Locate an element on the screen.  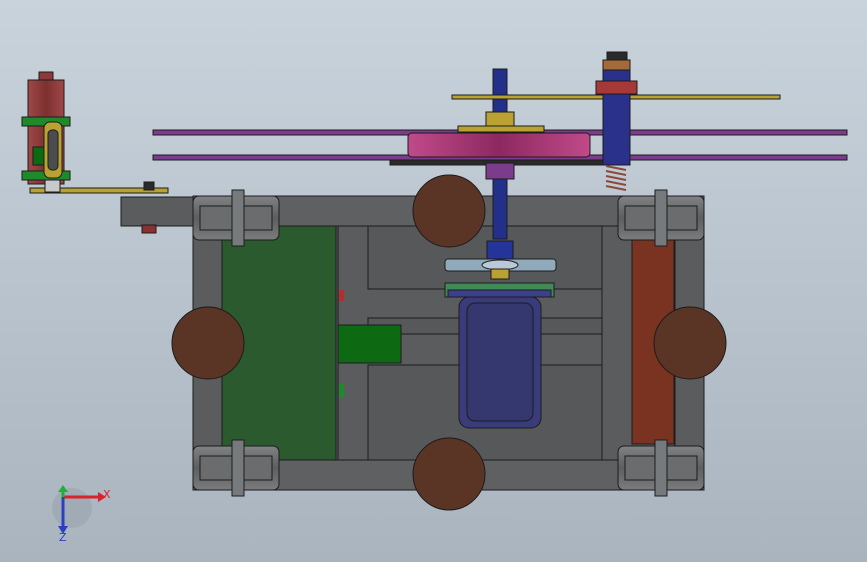
roller-top-left is located at coordinates (236, 218).